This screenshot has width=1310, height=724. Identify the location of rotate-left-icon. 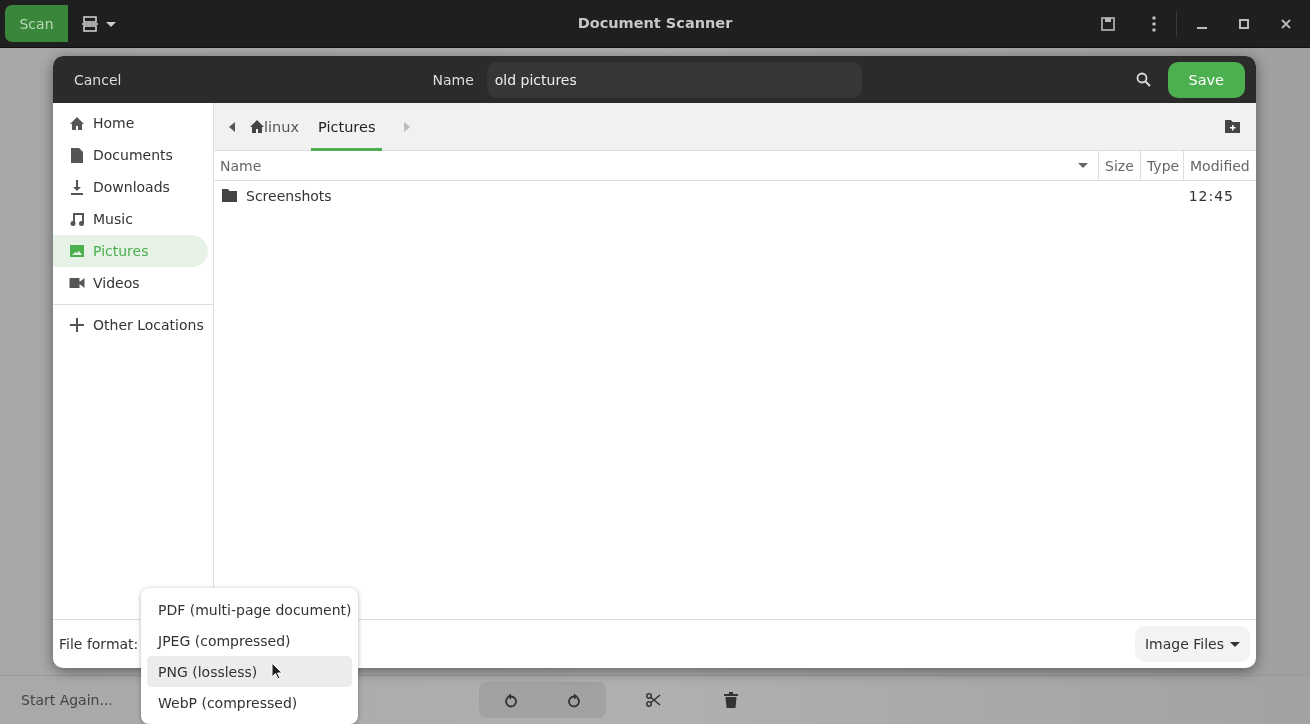
(510, 700).